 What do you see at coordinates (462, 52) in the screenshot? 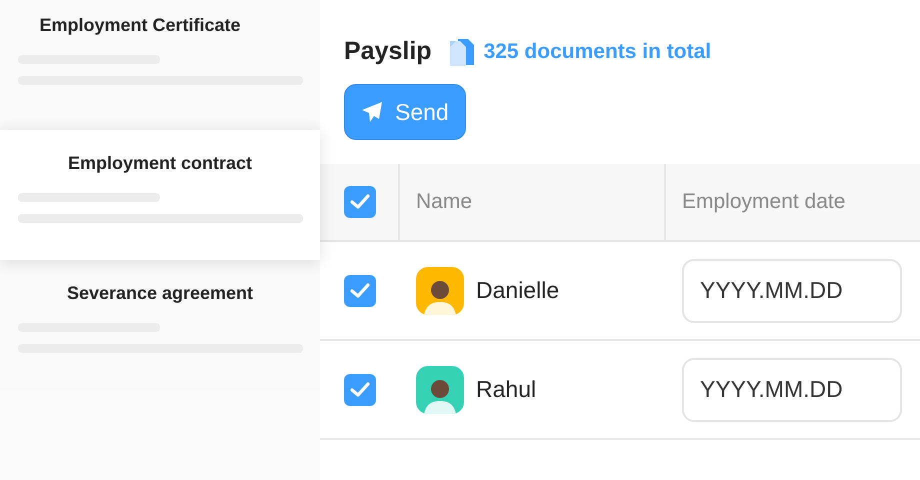
I see `document-icon` at bounding box center [462, 52].